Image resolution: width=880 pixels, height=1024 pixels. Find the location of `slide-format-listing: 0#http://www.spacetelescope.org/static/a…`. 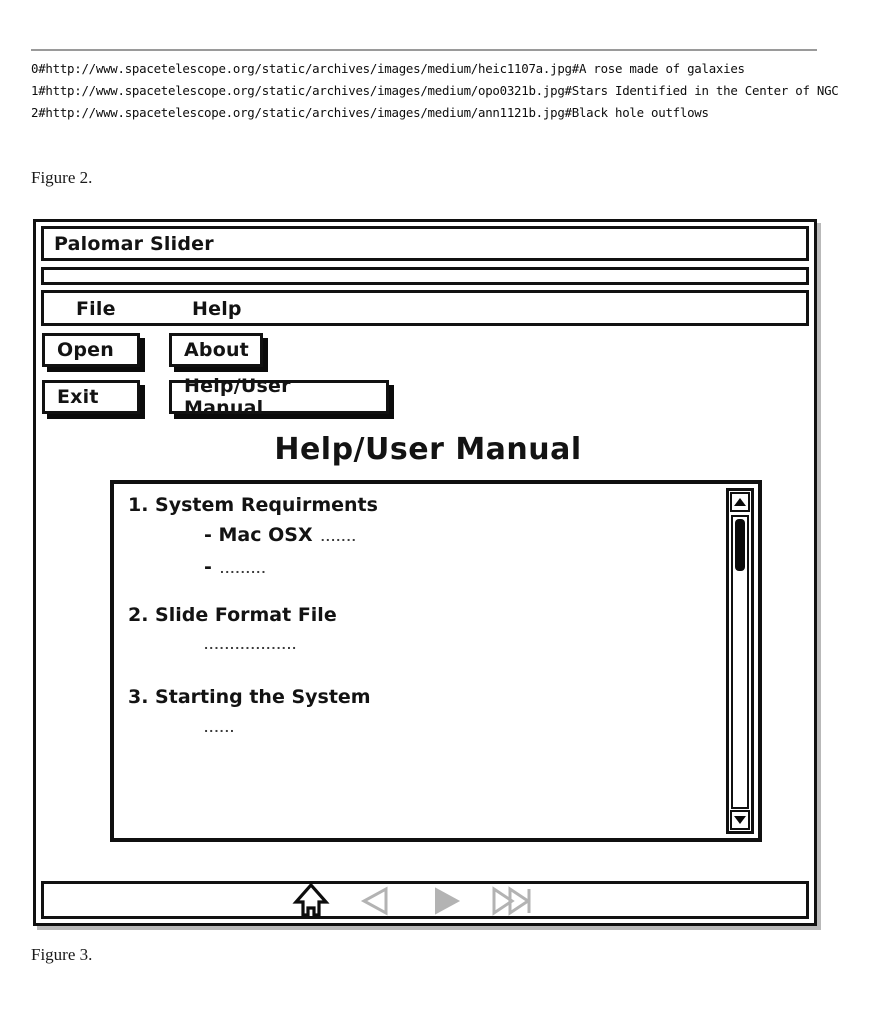

slide-format-listing: 0#http://www.spacetelescope.org/static/a… is located at coordinates (441, 91).